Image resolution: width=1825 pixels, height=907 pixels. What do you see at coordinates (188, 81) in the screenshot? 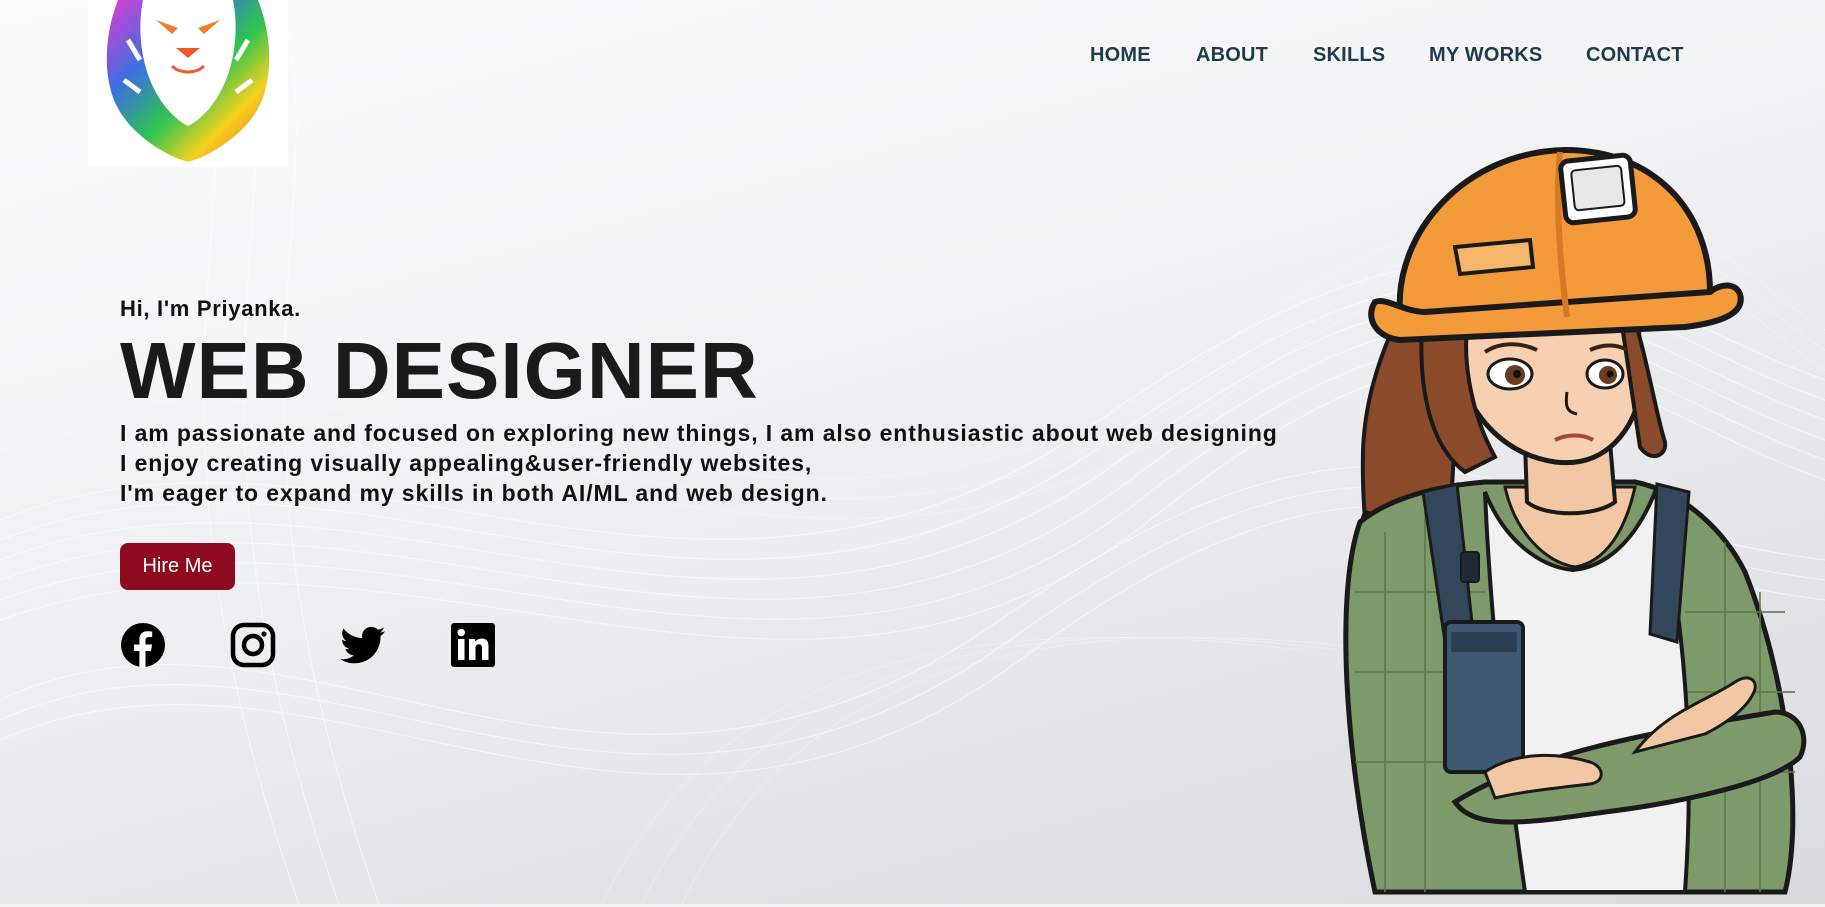
I see `lion-logo-icon` at bounding box center [188, 81].